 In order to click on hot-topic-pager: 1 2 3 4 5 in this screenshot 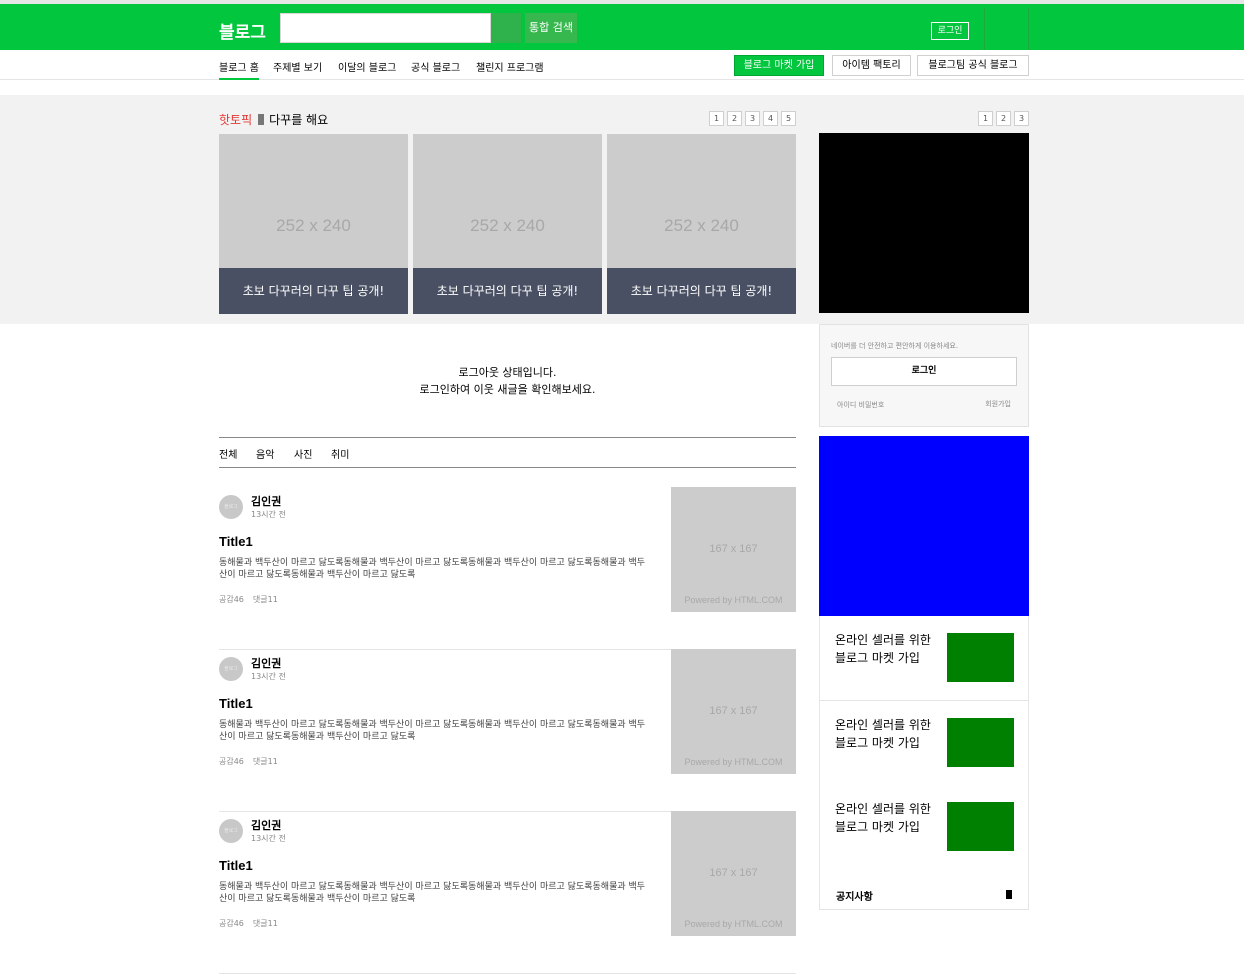, I will do `click(752, 118)`.